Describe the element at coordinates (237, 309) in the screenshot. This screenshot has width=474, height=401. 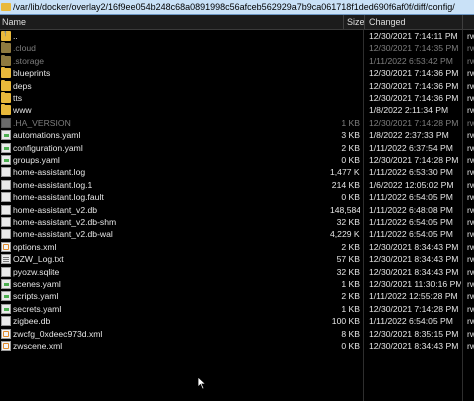
I see `file-row: secrets.yaml 1 KB 12/30/2021 7:14:28 PM rw` at that location.